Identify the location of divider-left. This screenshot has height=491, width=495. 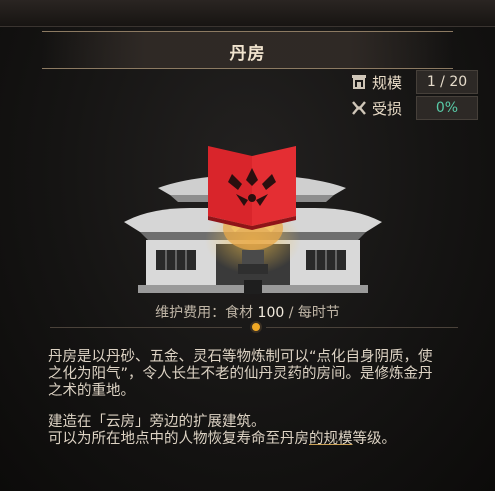
(146, 327).